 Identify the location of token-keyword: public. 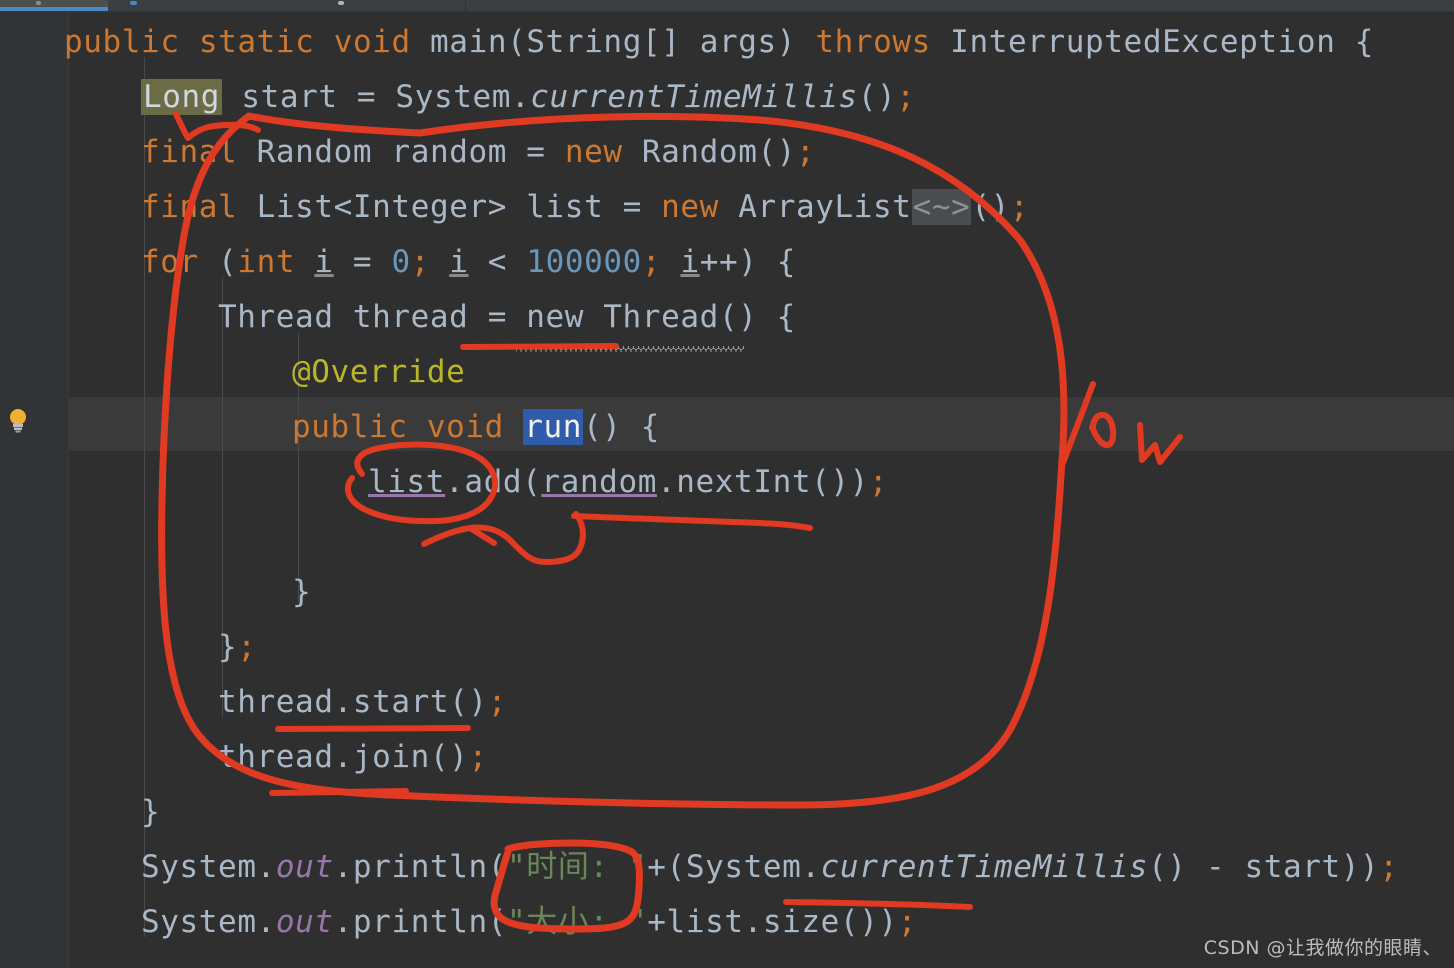
(122, 42).